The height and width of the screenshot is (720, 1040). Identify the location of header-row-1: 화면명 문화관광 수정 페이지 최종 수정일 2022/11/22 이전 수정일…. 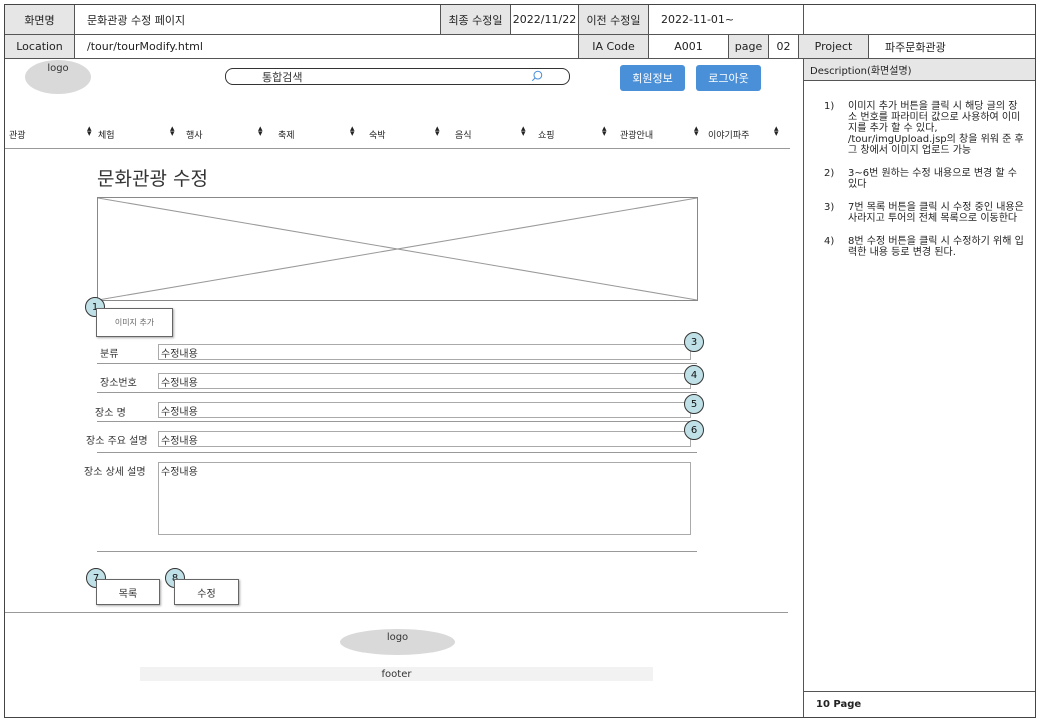
(520, 20).